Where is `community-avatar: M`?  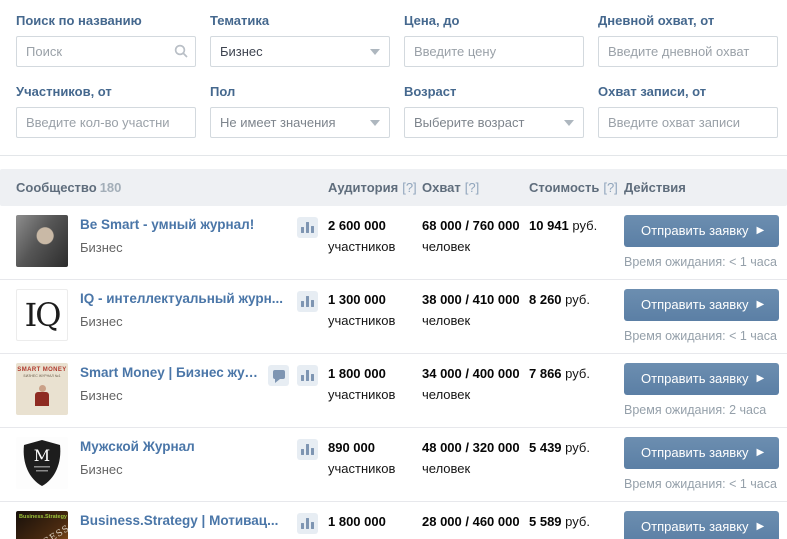
community-avatar: M is located at coordinates (42, 463).